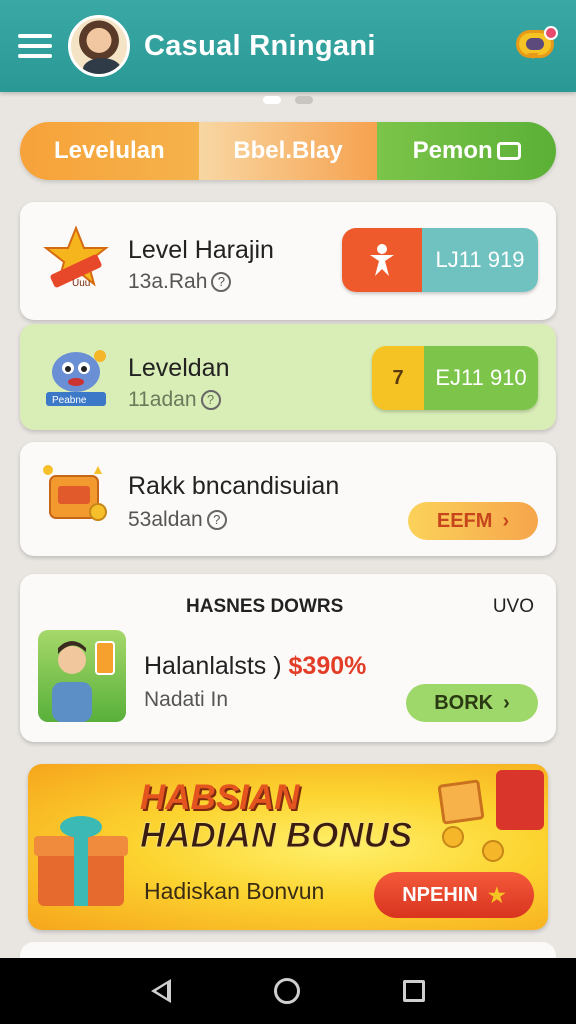 Image resolution: width=576 pixels, height=1024 pixels. I want to click on tab-levelulan: Levelulan, so click(109, 151).